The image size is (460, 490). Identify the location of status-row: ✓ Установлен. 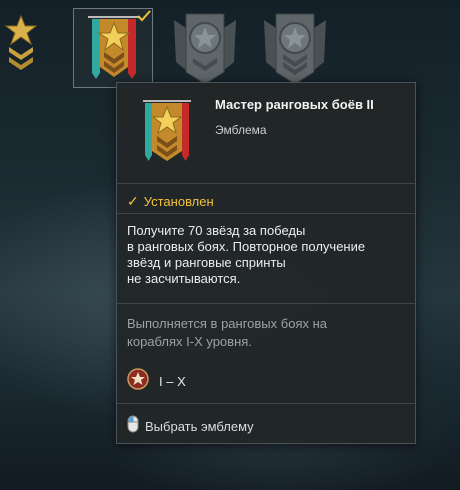
(170, 201).